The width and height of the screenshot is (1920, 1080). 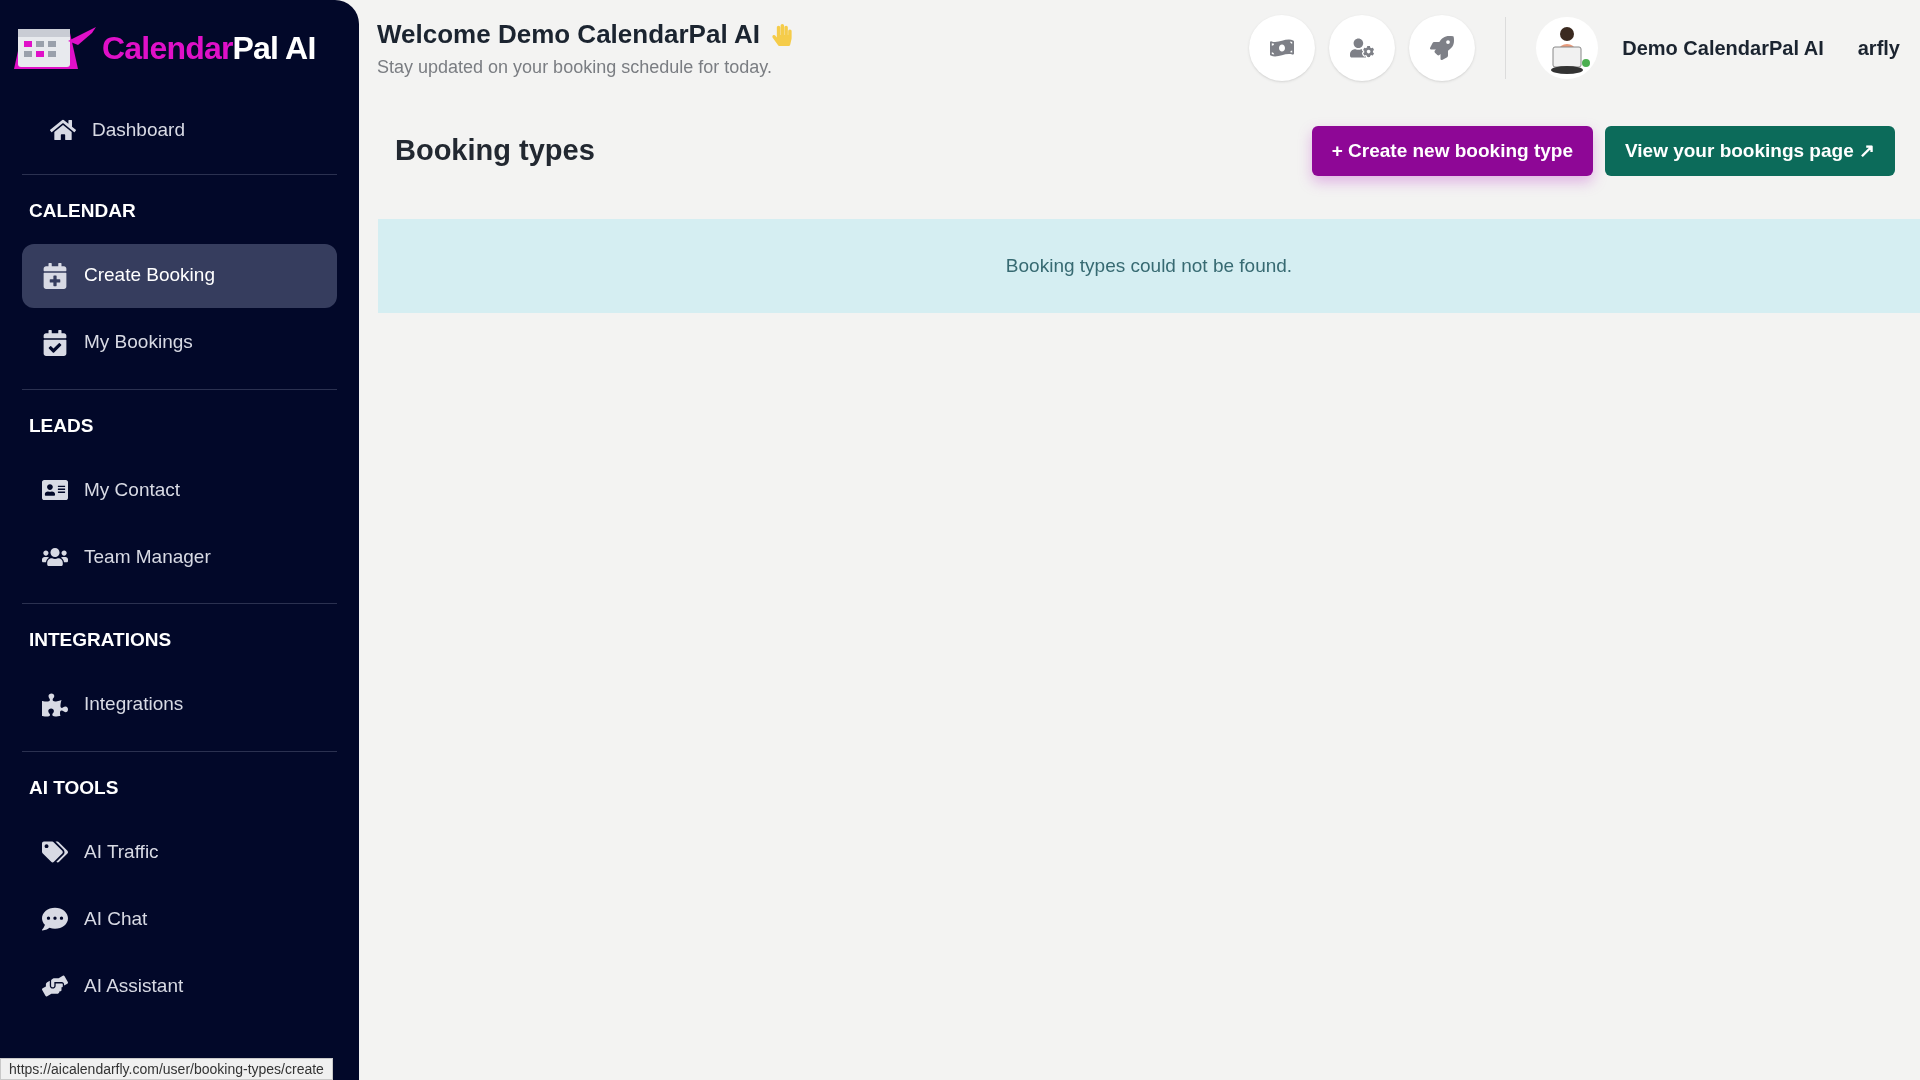 I want to click on view-bookings-page-button: View your bookings page ↗, so click(x=1749, y=151).